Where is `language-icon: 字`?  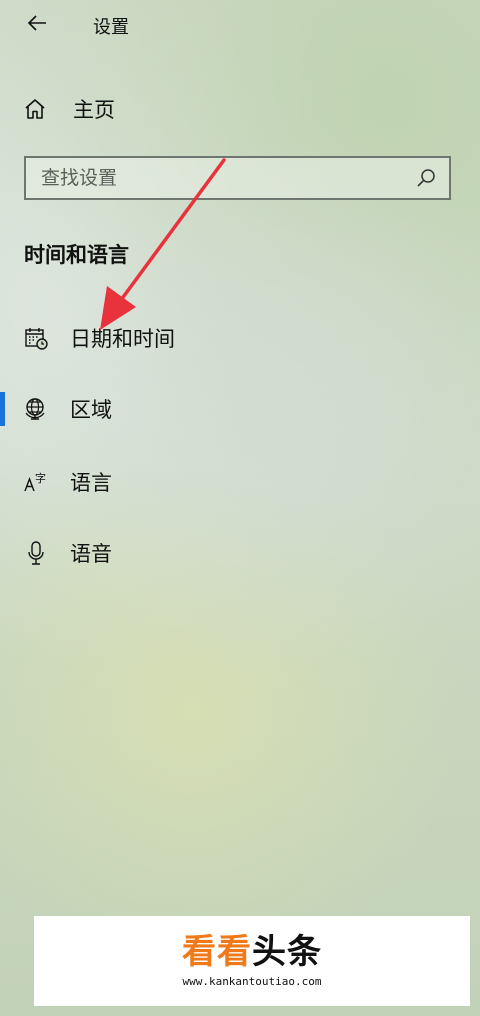
language-icon: 字 is located at coordinates (36, 482).